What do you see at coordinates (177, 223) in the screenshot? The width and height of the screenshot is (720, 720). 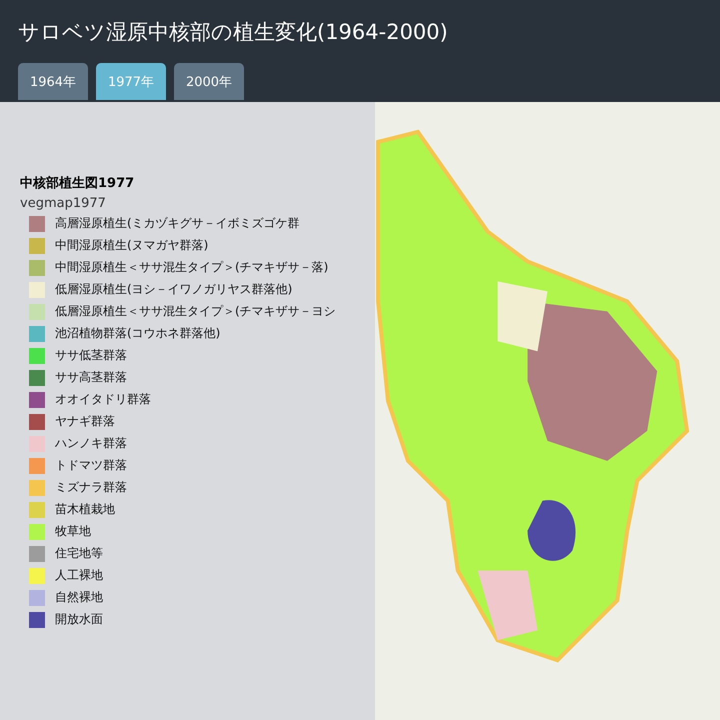 I see `legend-label: 高層湿原植生(ミカヅキグサ－イボミズゴケ群` at bounding box center [177, 223].